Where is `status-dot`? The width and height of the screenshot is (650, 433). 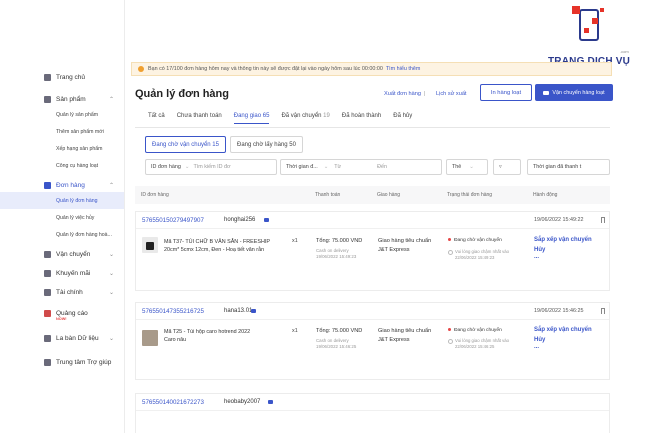
status-dot is located at coordinates (449, 330).